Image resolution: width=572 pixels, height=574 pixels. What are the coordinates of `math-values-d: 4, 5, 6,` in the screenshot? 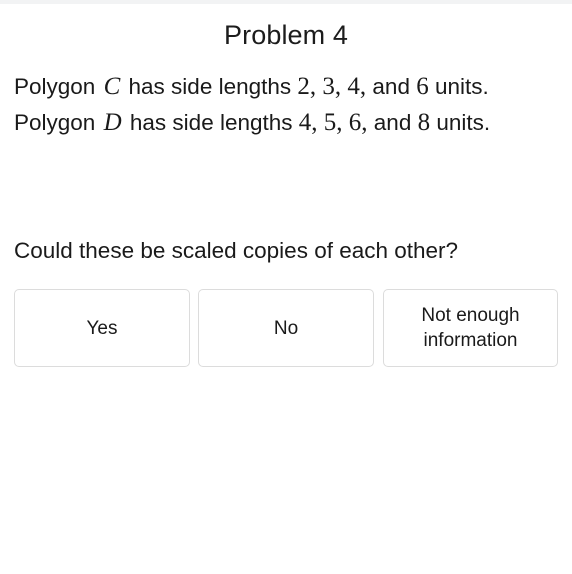 It's located at (333, 122).